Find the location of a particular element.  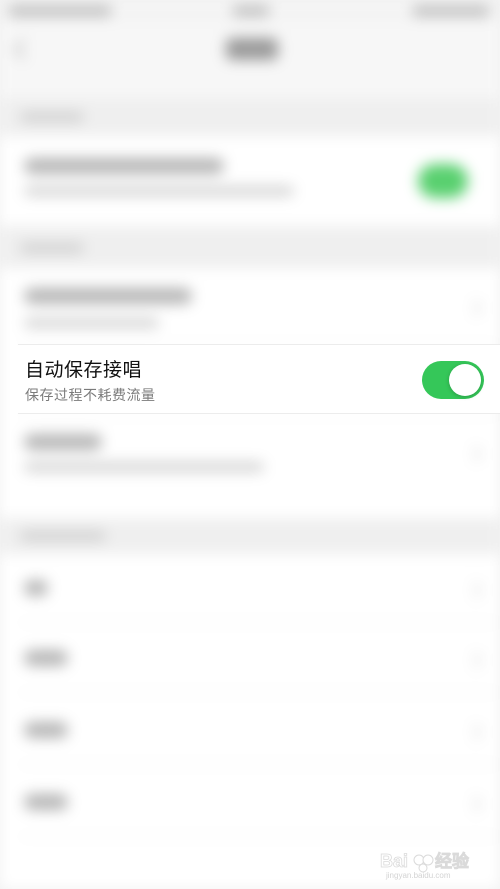

auto-save-toggle is located at coordinates (453, 380).